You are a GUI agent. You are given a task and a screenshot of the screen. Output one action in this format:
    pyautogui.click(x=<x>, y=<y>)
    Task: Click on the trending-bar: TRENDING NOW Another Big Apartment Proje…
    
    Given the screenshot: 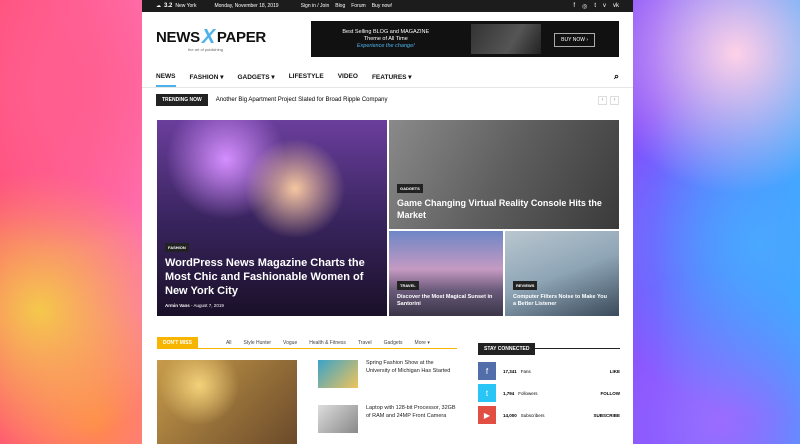 What is the action you would take?
    pyautogui.click(x=387, y=100)
    